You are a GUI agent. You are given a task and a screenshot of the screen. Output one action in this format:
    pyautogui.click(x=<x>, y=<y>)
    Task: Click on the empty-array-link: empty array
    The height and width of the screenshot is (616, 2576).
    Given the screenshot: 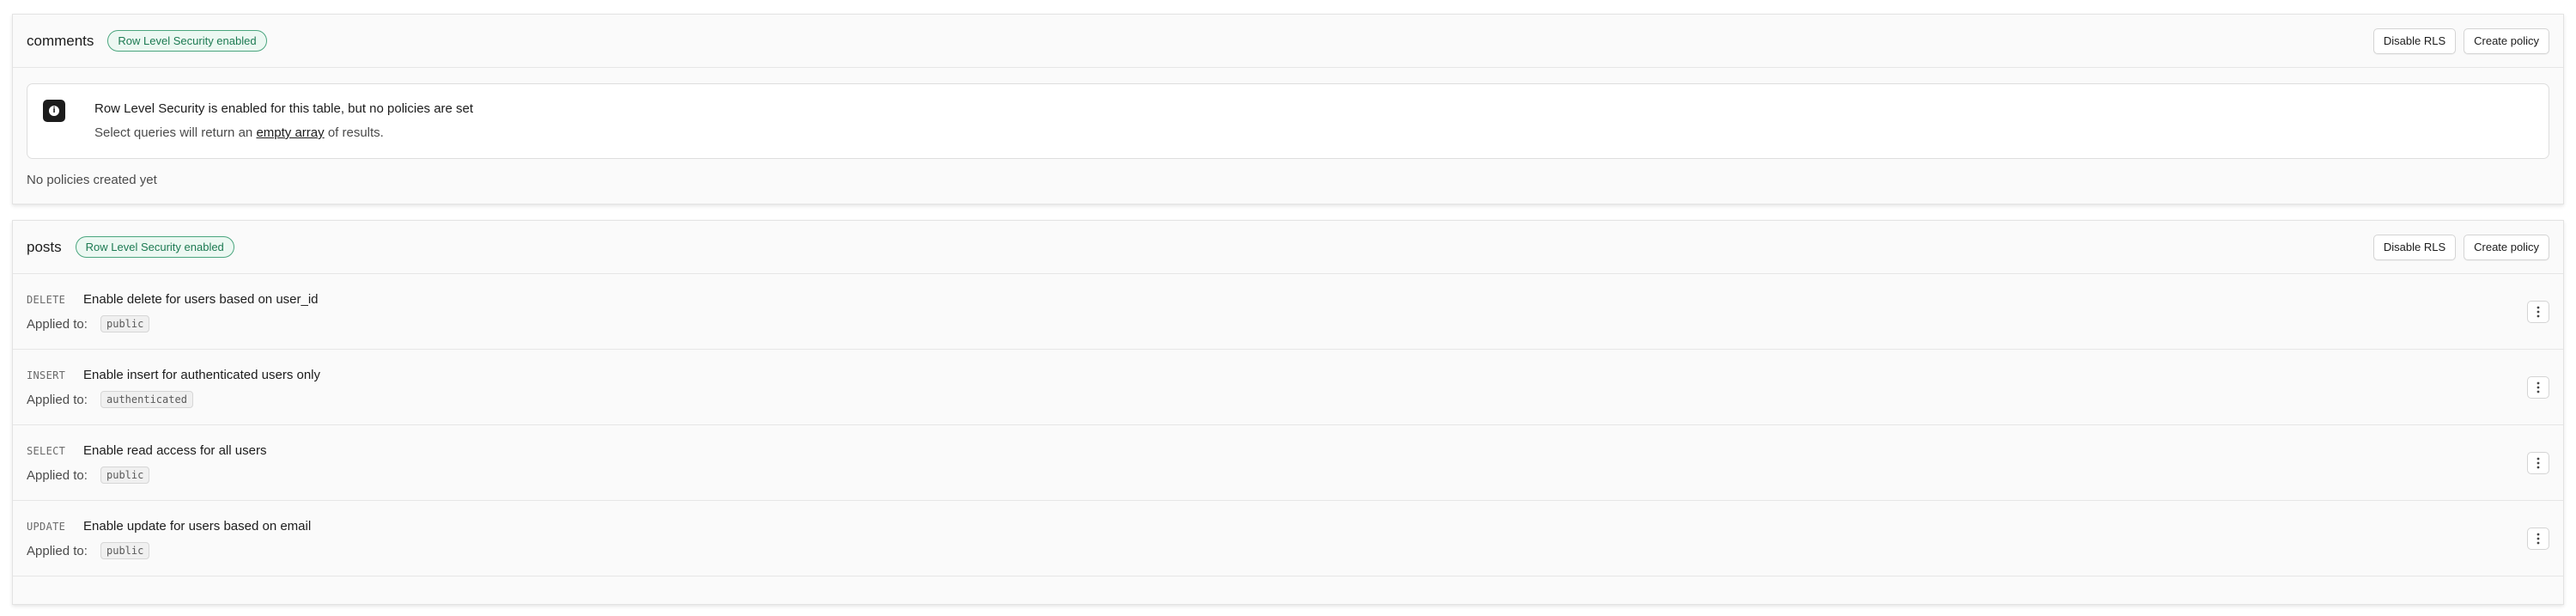 What is the action you would take?
    pyautogui.click(x=290, y=132)
    